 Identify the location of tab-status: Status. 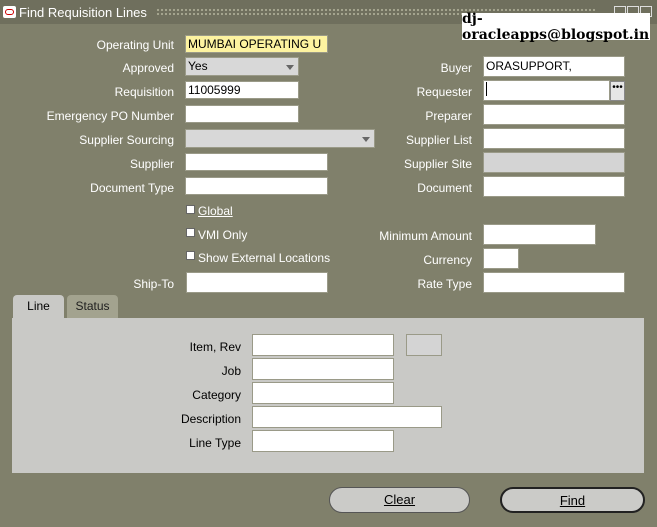
(92, 306).